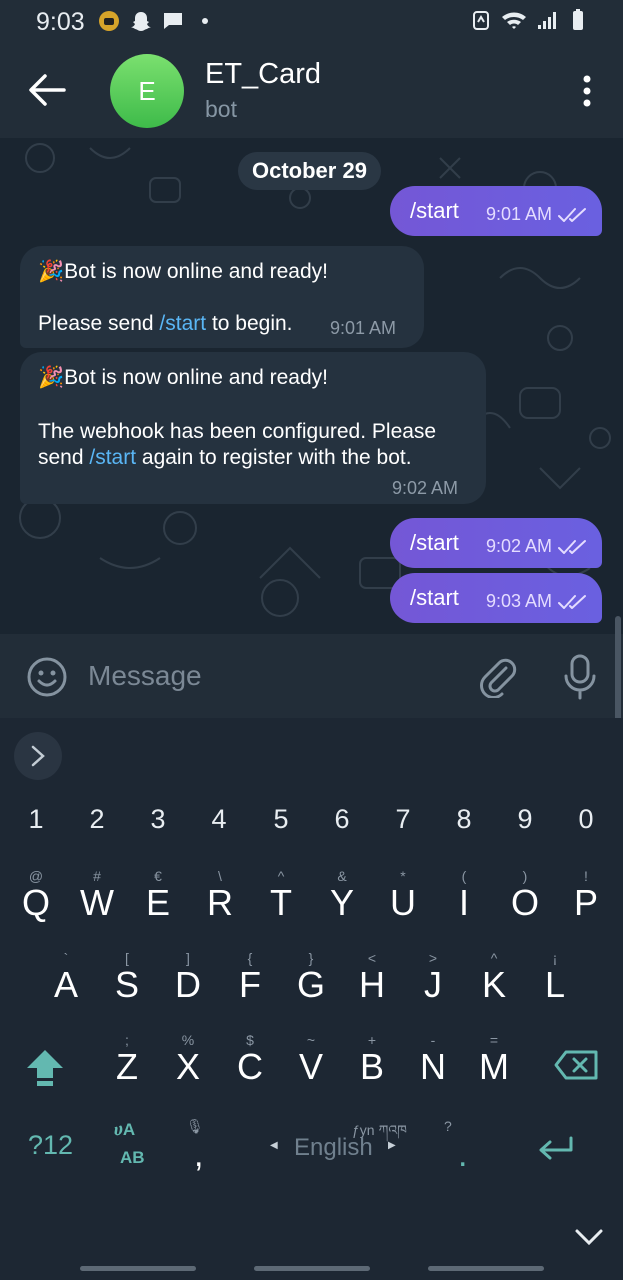  I want to click on message-line: Please send /start to begin., so click(165, 323).